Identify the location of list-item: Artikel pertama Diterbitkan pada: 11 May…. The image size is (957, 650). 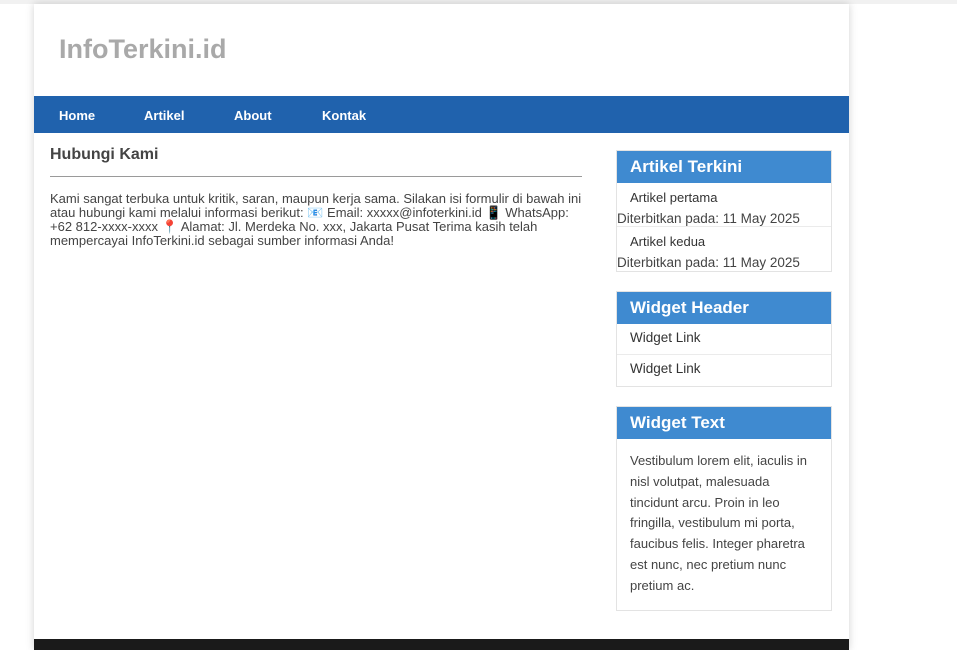
(724, 205).